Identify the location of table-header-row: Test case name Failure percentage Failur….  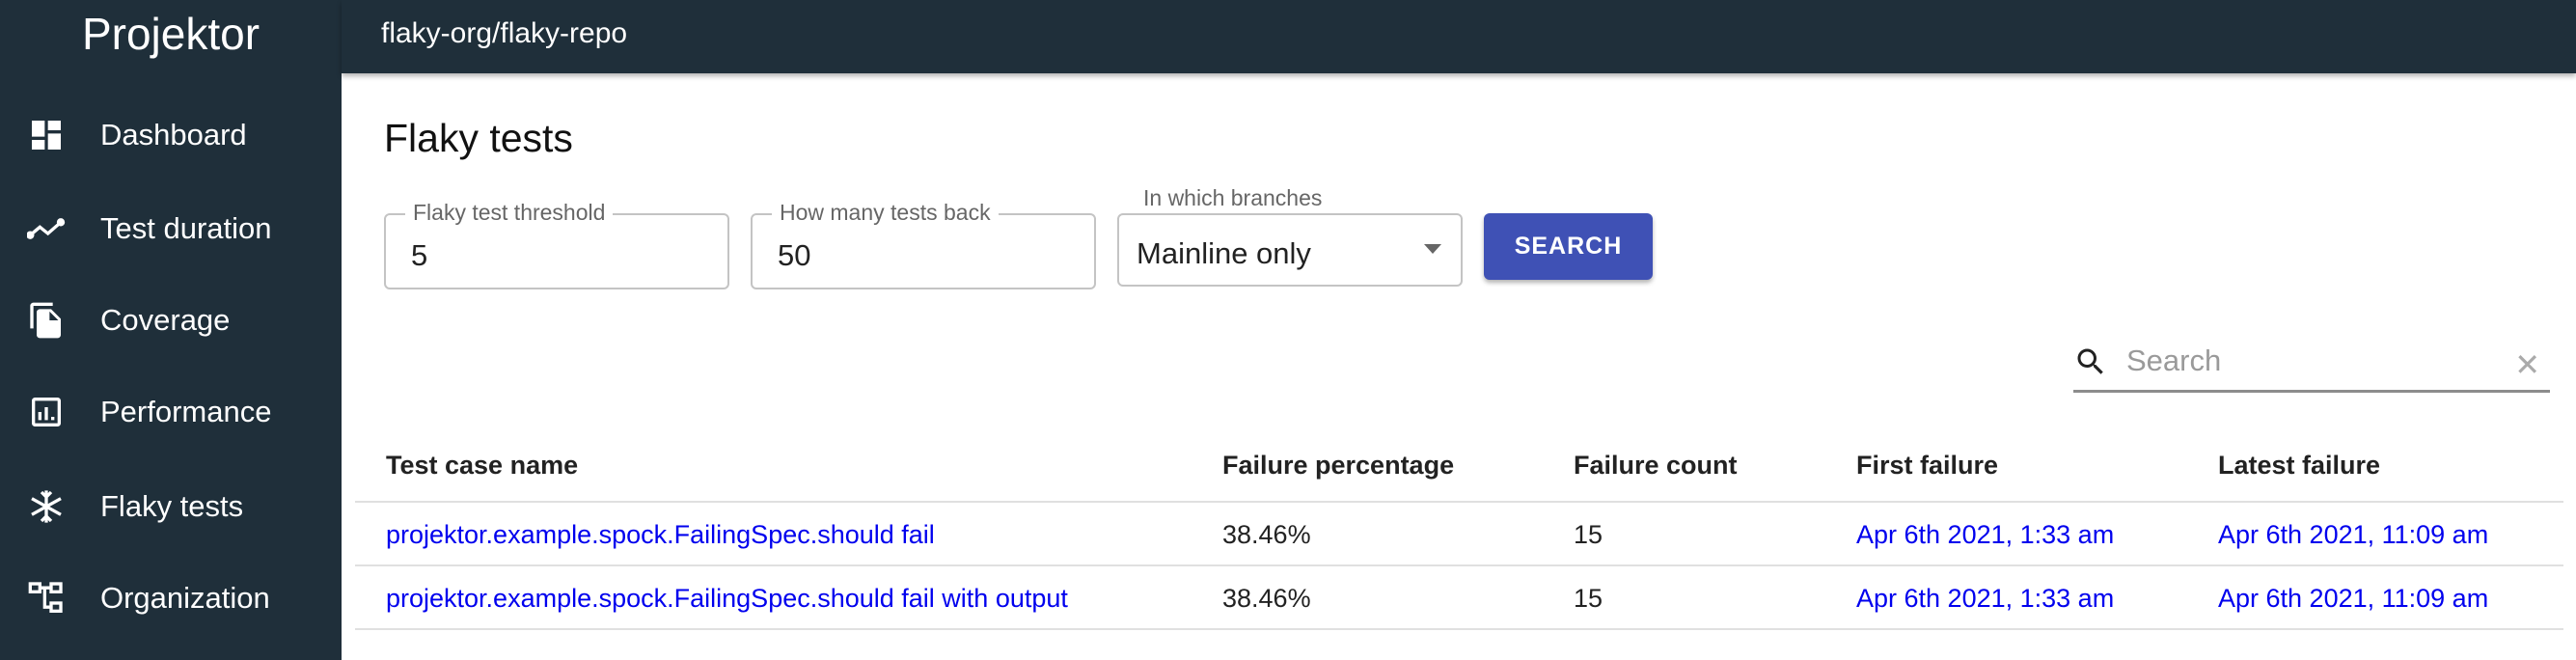
(1459, 471).